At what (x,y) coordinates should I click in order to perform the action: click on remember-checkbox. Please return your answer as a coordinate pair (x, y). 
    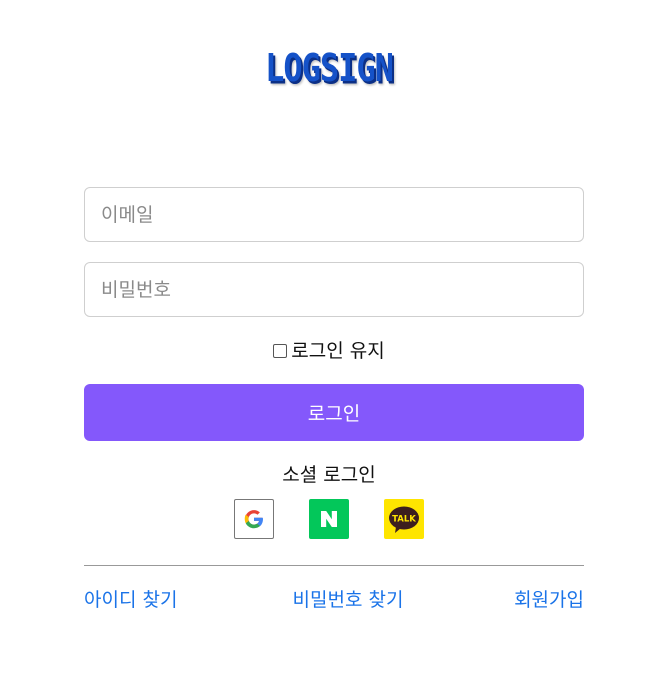
    Looking at the image, I should click on (280, 351).